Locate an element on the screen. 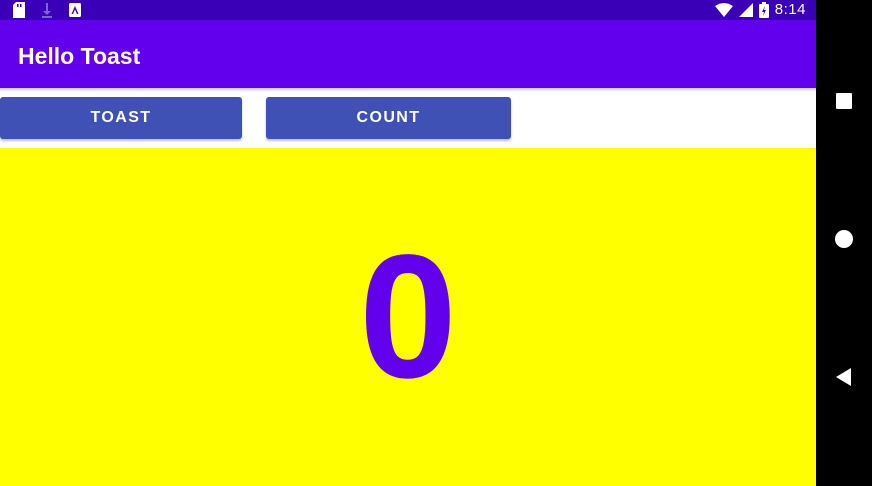 This screenshot has width=872, height=486. back-triangle-icon is located at coordinates (843, 377).